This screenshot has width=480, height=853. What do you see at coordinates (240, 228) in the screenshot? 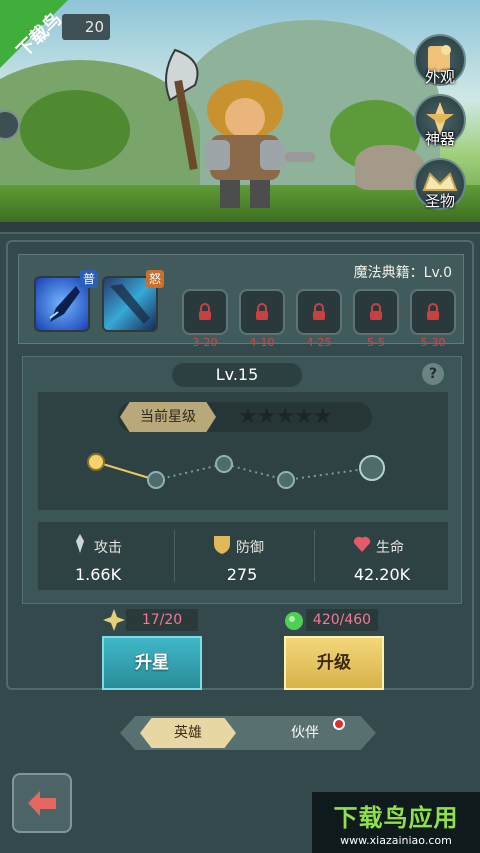
I see `panel-divider` at bounding box center [240, 228].